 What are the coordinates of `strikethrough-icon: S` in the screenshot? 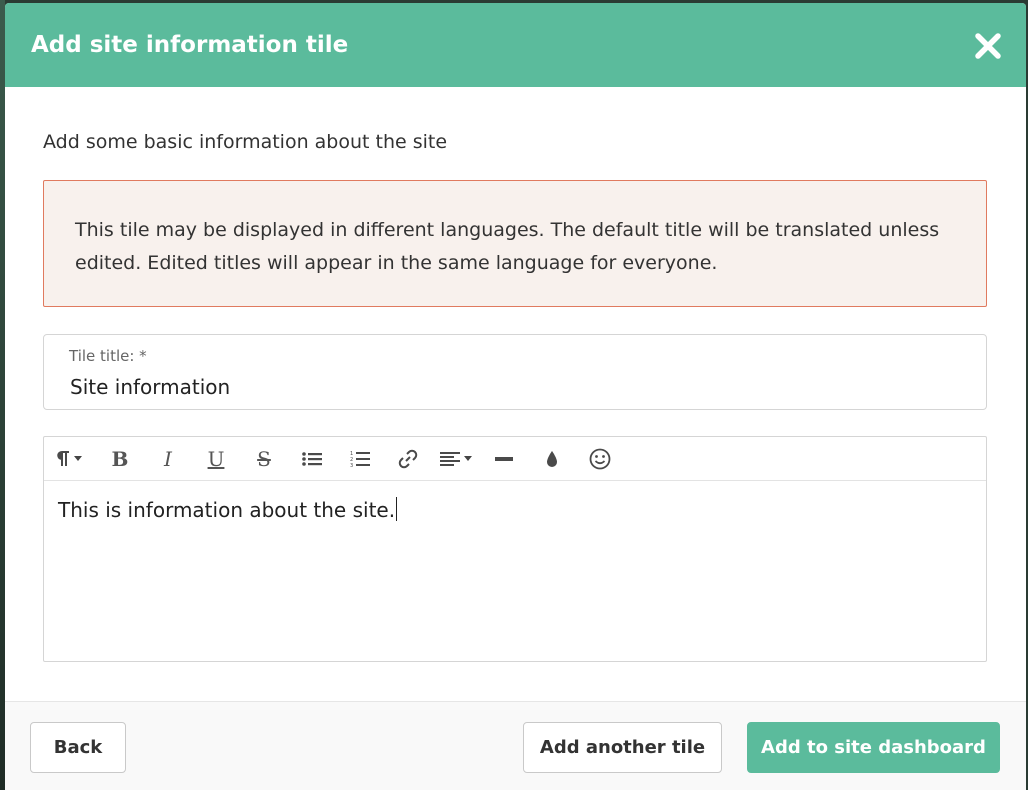 It's located at (264, 459).